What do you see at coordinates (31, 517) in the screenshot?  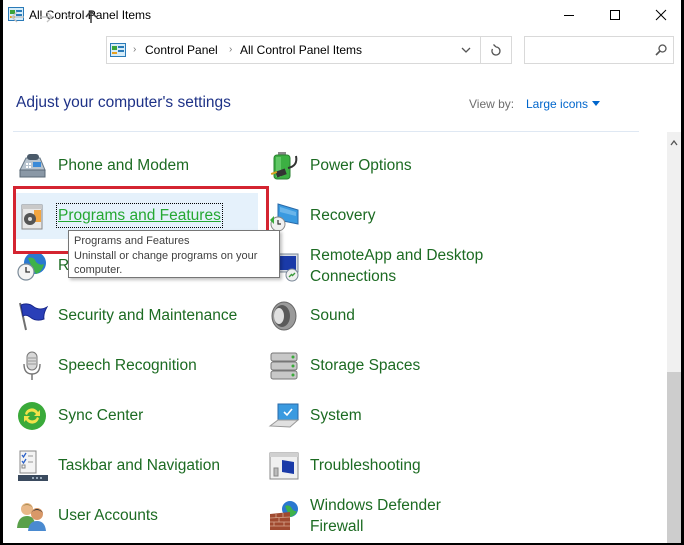 I see `users-icon` at bounding box center [31, 517].